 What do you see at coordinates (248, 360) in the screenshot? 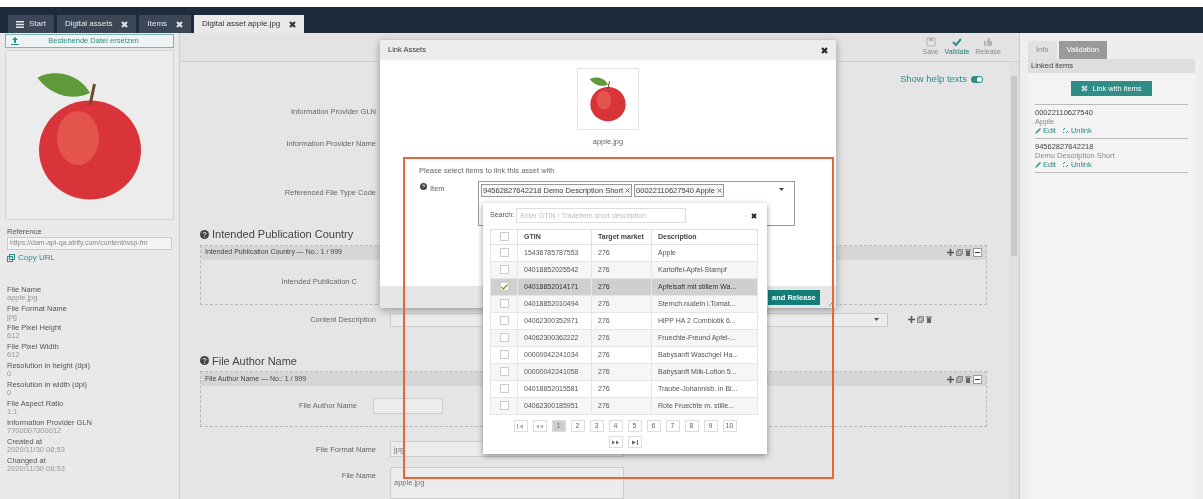
I see `section-heading: File Author Name` at bounding box center [248, 360].